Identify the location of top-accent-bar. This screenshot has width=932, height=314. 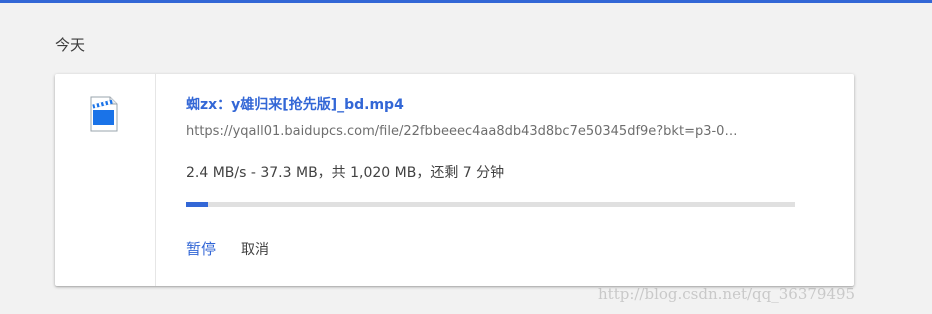
(466, 1).